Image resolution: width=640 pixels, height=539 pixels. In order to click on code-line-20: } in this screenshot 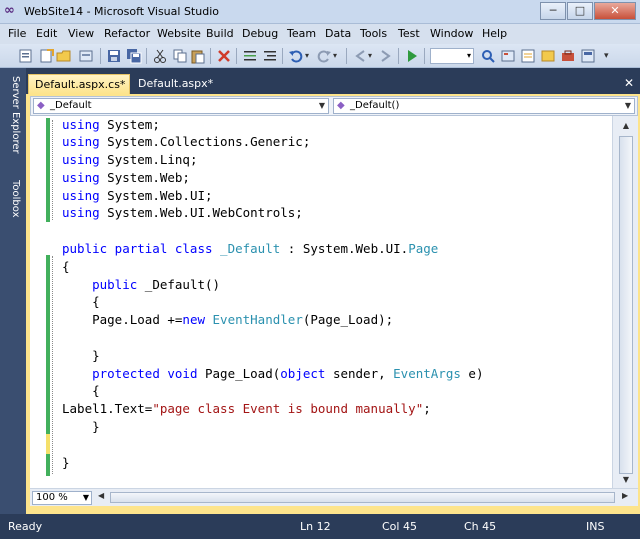, I will do `click(66, 462)`.